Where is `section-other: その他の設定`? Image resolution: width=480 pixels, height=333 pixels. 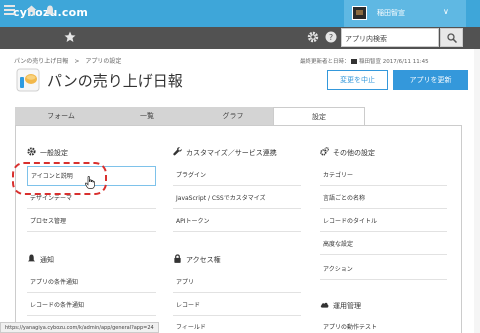 section-other: その他の設定 is located at coordinates (347, 152).